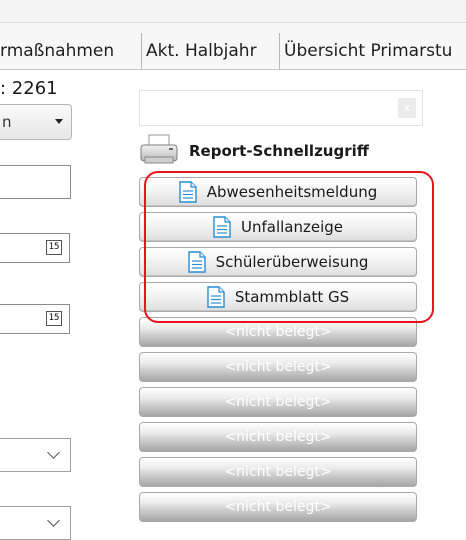  I want to click on report-quick-access-header: Report-Schnellzugriff, so click(284, 150).